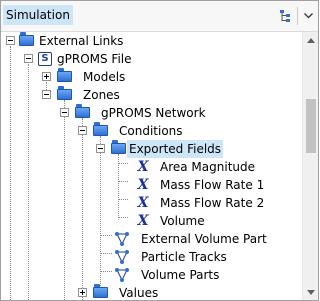  I want to click on tree-item-label: Mass Flow Rate 1, so click(212, 185).